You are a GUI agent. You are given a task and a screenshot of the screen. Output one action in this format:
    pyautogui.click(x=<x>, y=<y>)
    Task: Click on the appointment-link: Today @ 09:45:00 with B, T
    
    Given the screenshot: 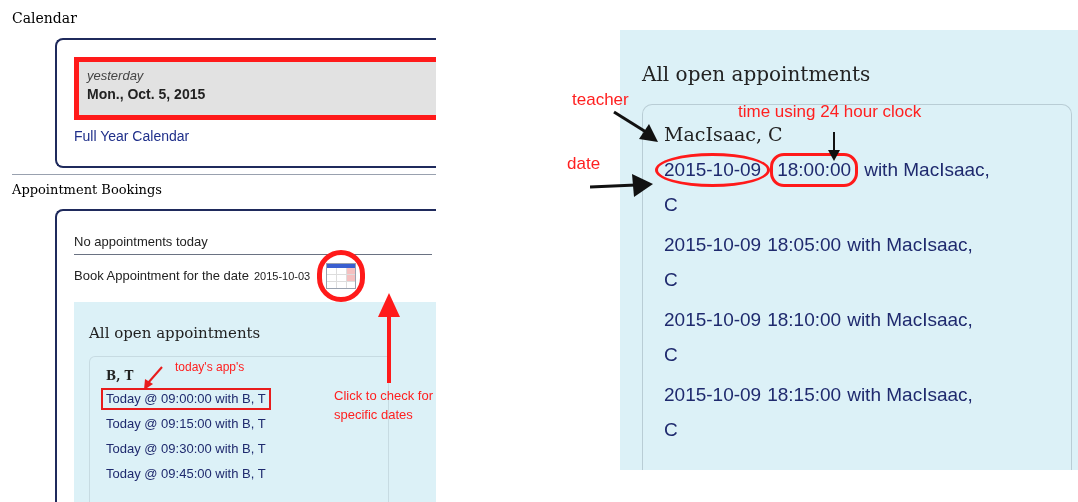 What is the action you would take?
    pyautogui.click(x=186, y=474)
    